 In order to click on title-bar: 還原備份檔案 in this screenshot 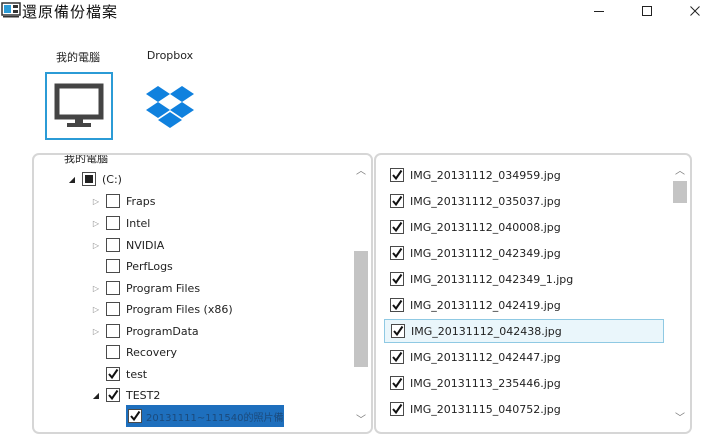, I will do `click(360, 11)`.